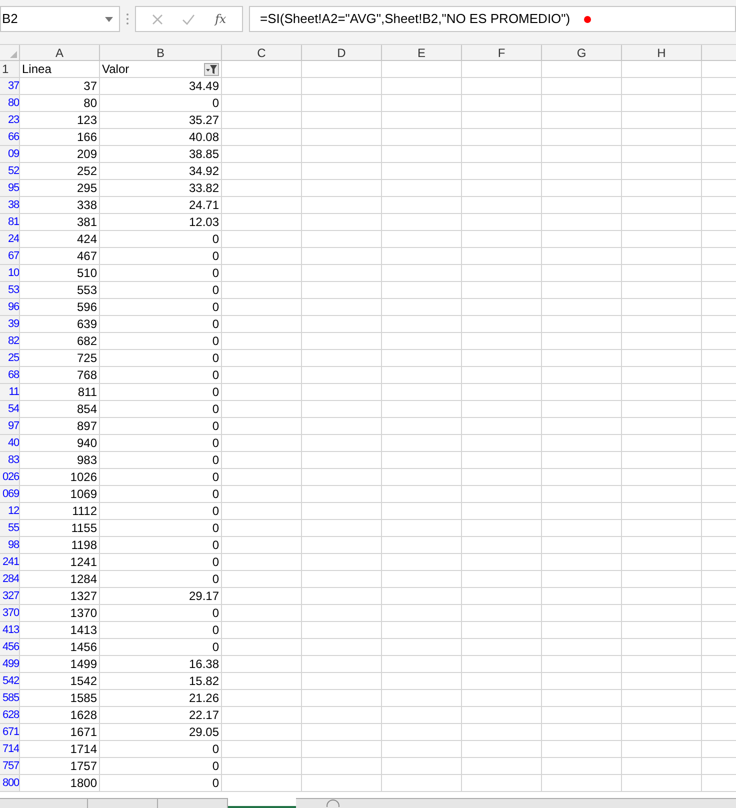  I want to click on row-header: 757, so click(10, 766).